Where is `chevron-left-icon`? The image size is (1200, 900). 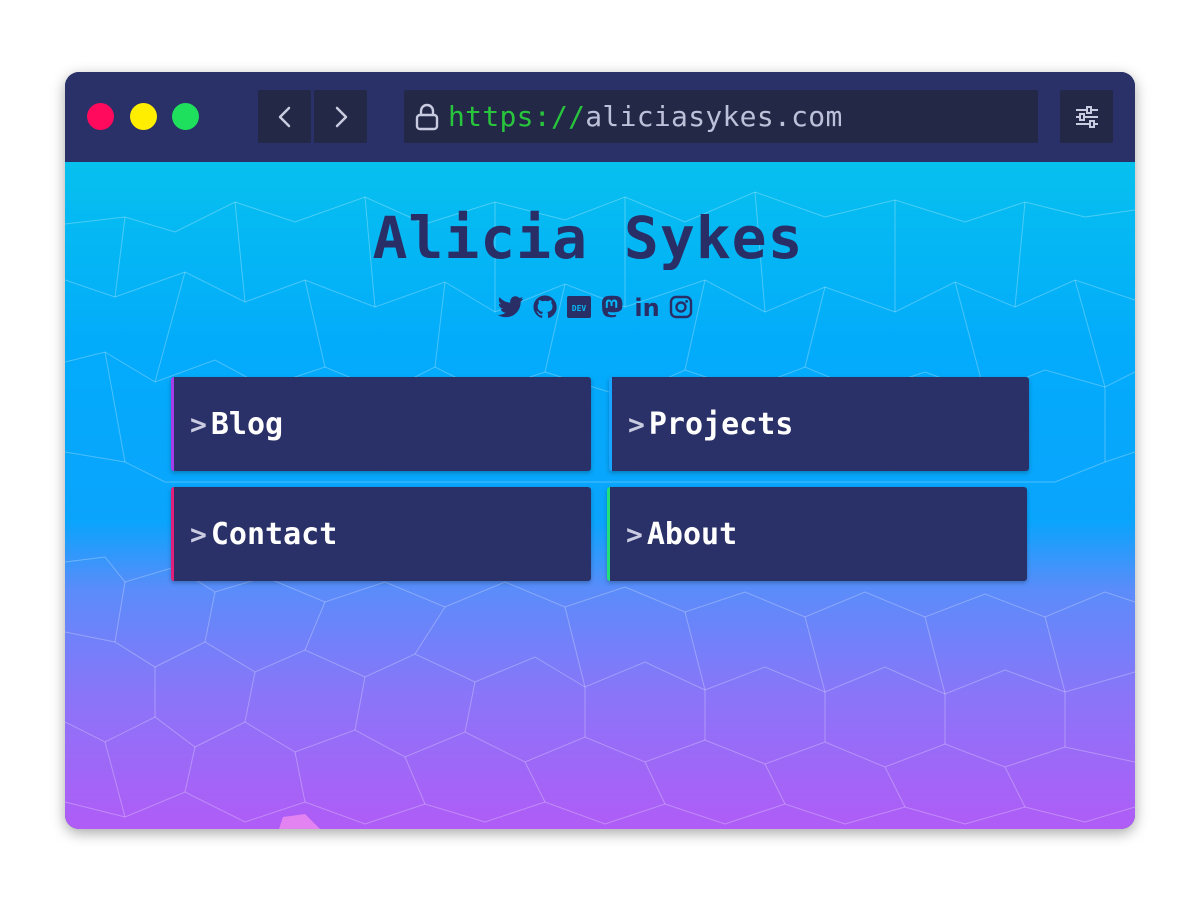 chevron-left-icon is located at coordinates (284, 116).